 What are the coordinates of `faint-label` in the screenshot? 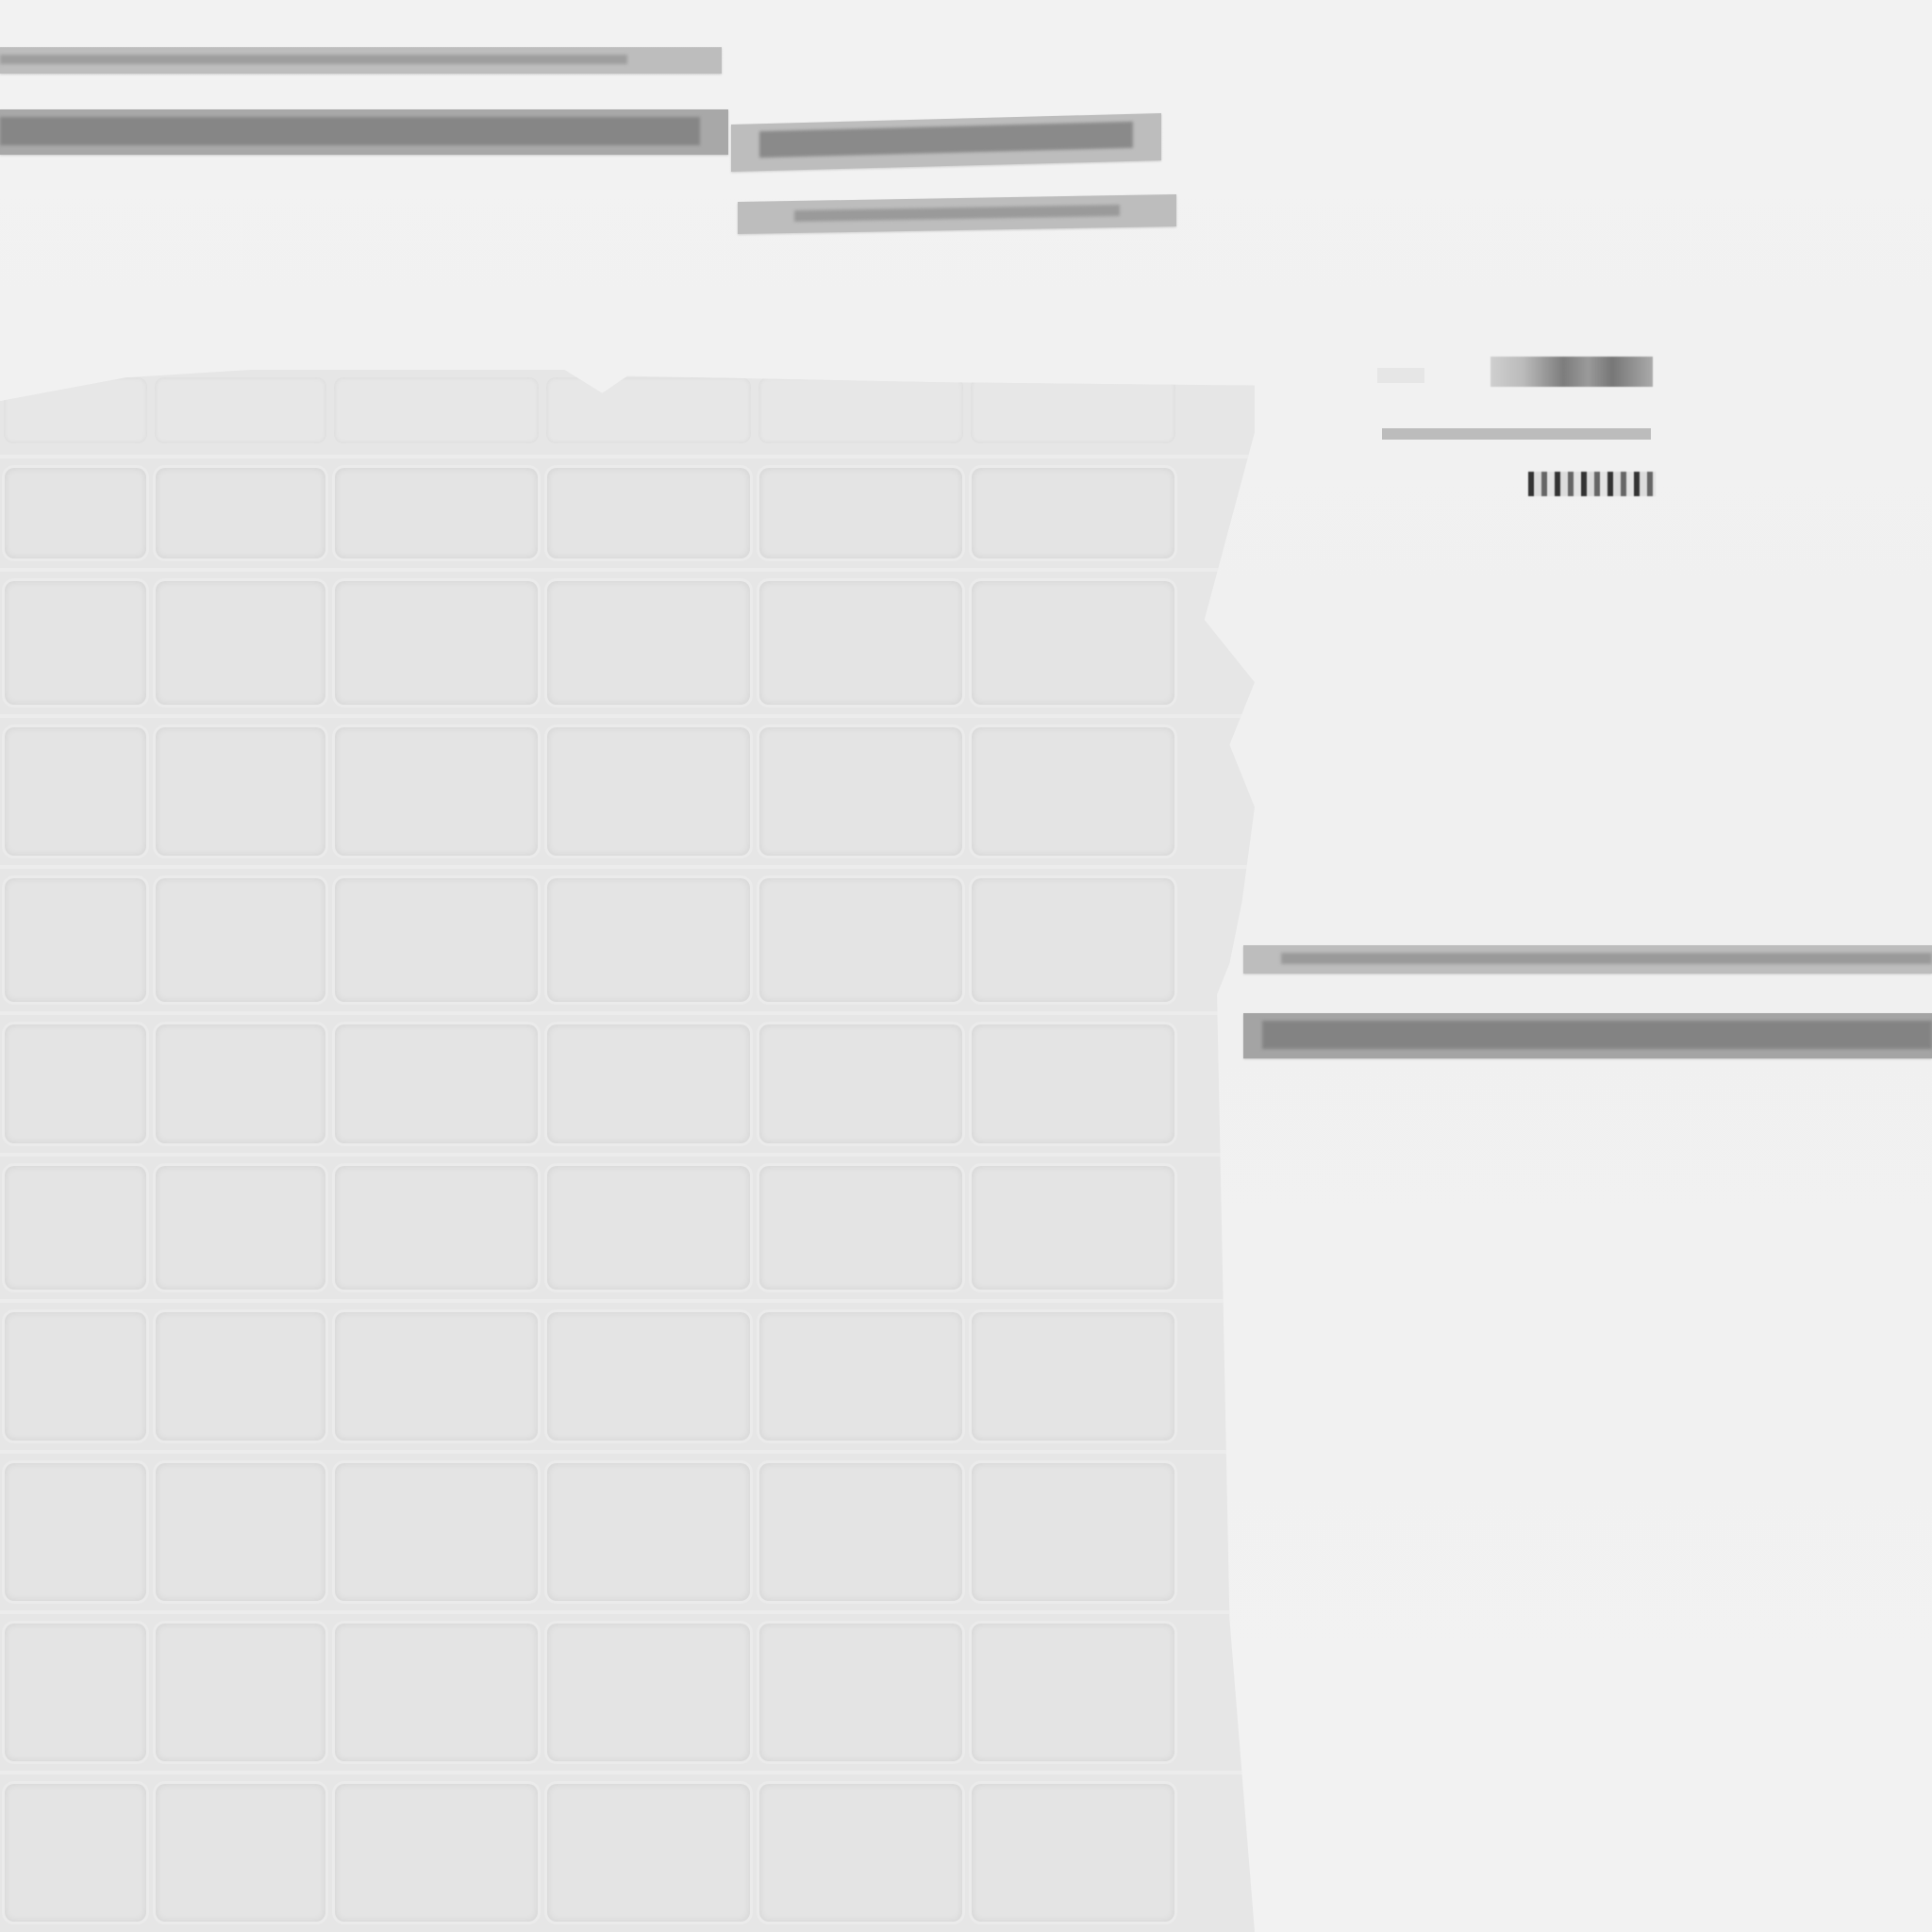 It's located at (1400, 375).